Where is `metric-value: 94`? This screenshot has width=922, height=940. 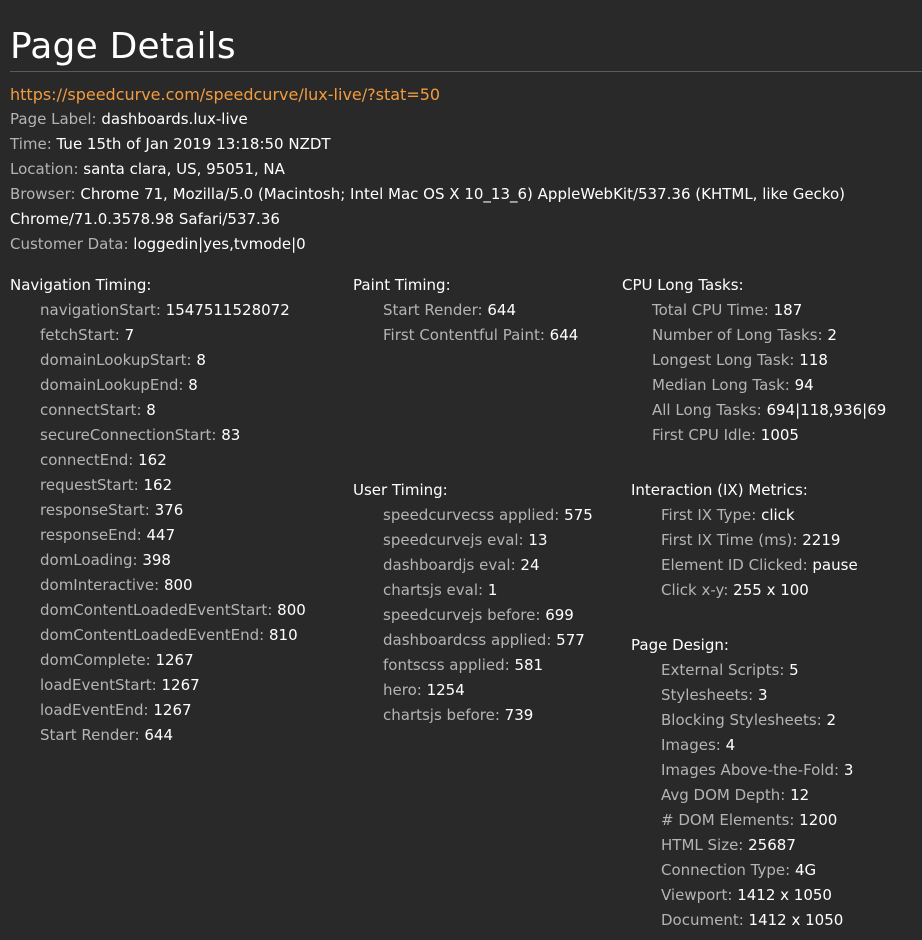 metric-value: 94 is located at coordinates (804, 385).